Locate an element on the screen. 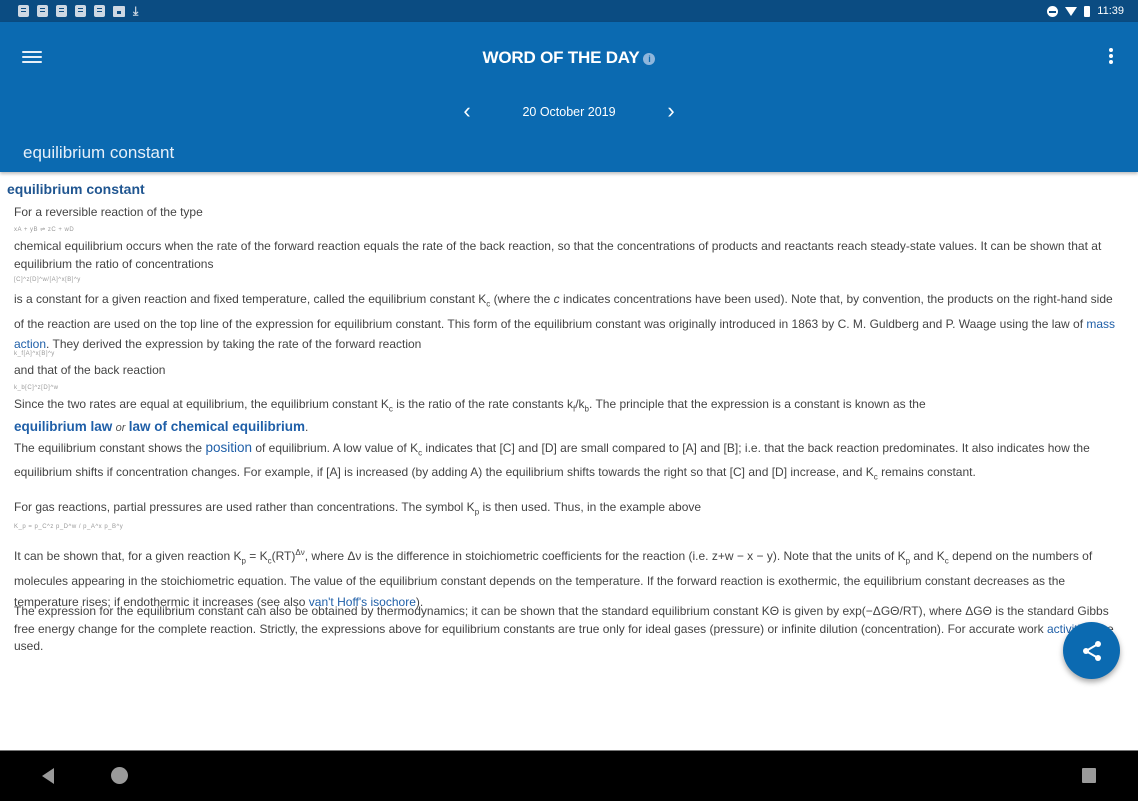  share-icon is located at coordinates (1091, 650).